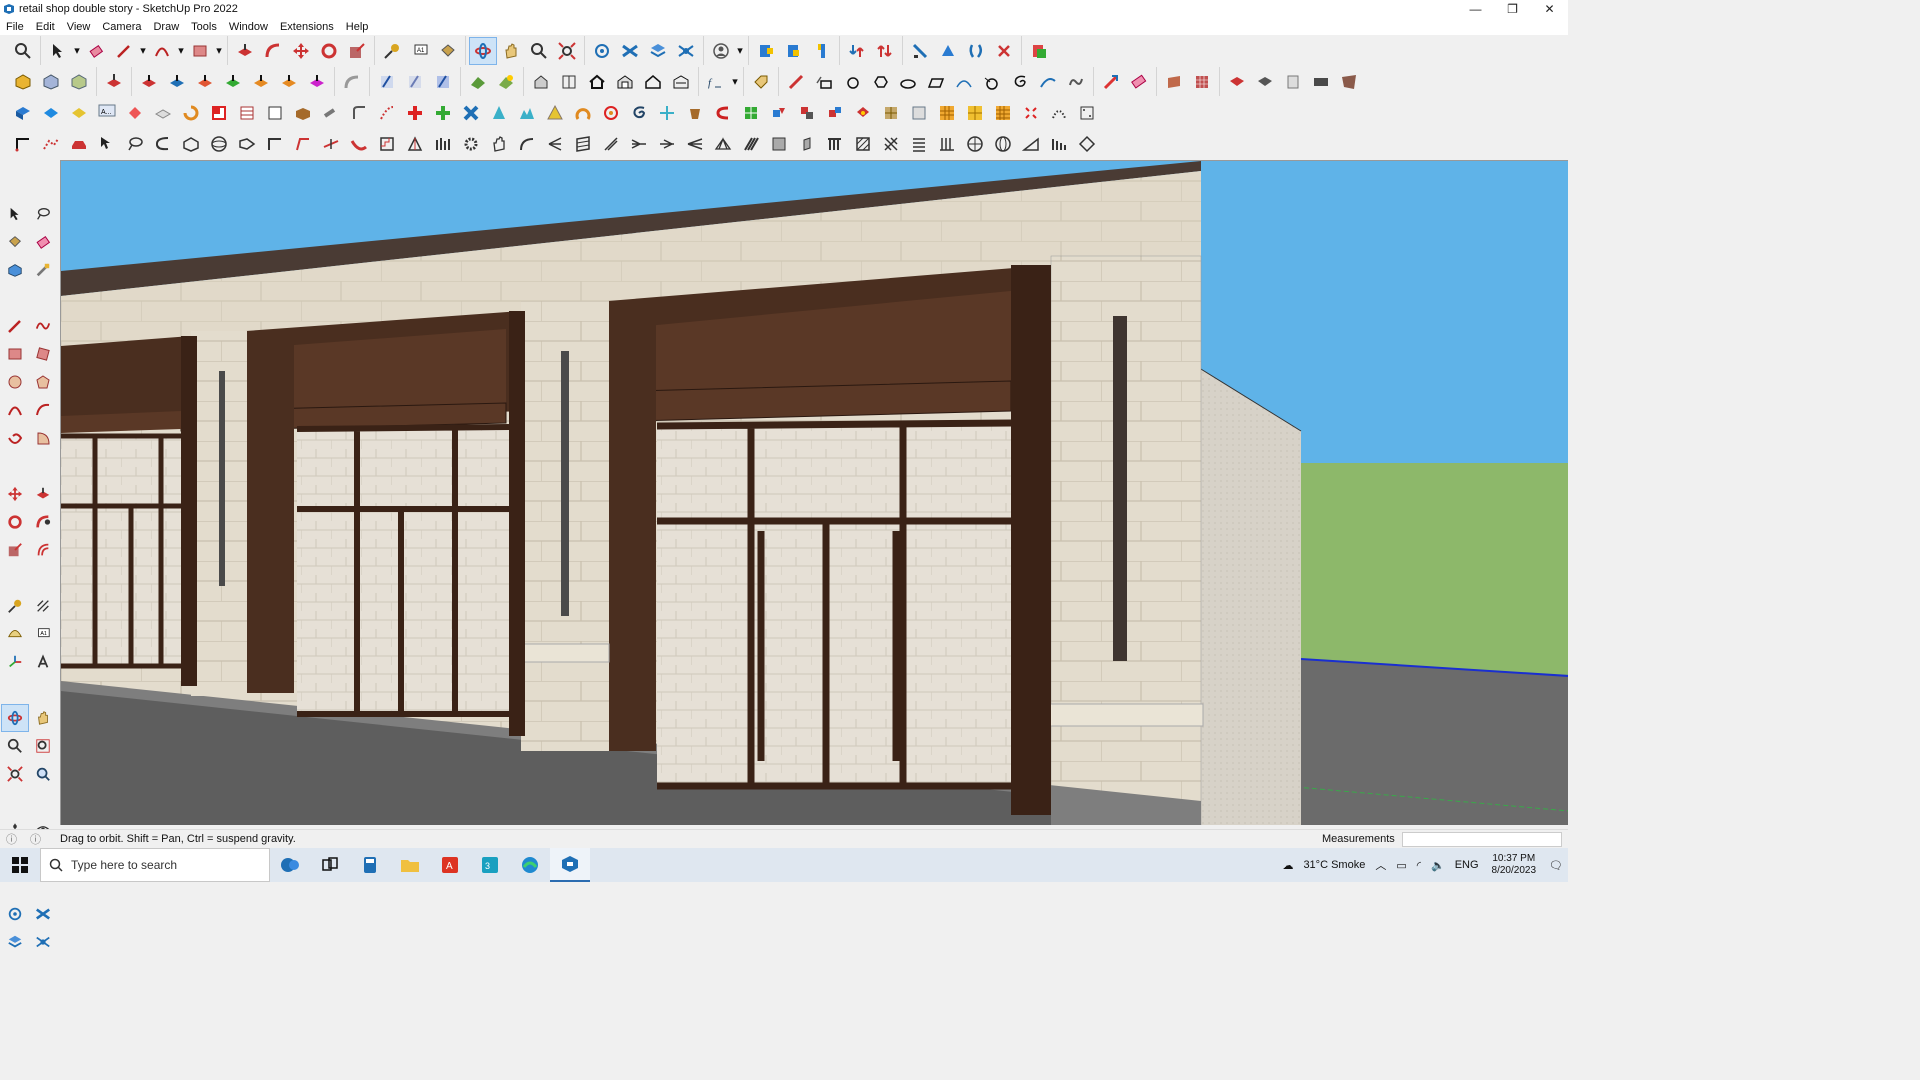 The width and height of the screenshot is (1920, 1080). Describe the element at coordinates (1321, 82) in the screenshot. I see `solid-texture-icon` at that location.